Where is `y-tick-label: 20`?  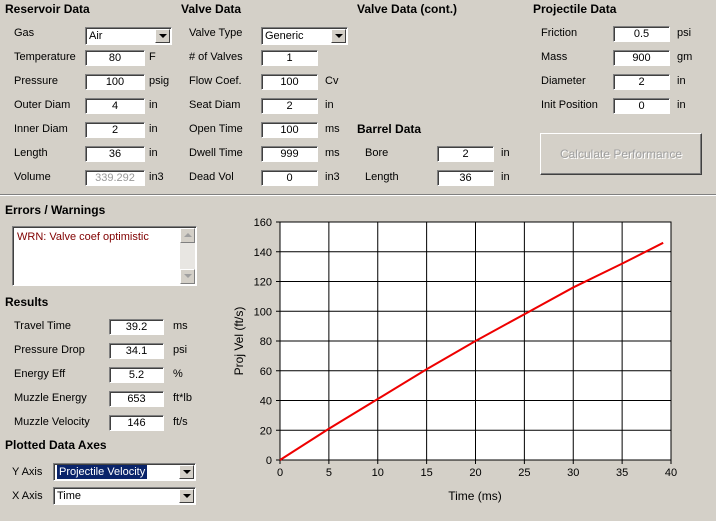
y-tick-label: 20 is located at coordinates (266, 431).